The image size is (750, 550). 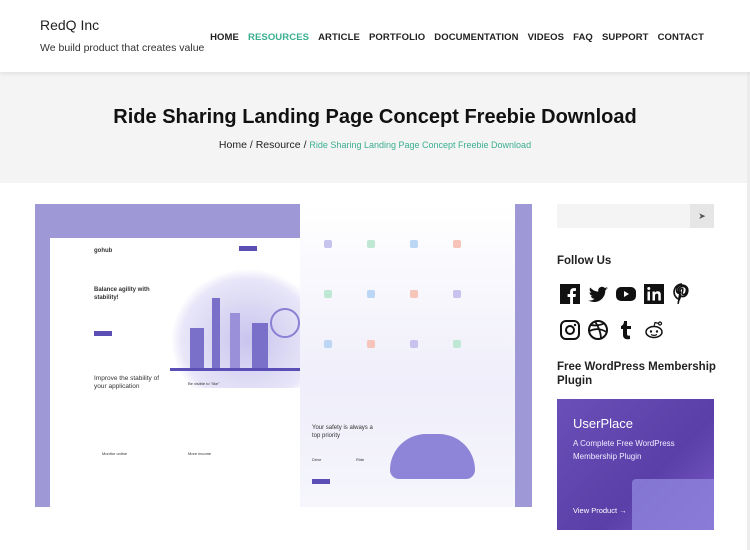 I want to click on nav-videos: VIDEOS, so click(x=546, y=37).